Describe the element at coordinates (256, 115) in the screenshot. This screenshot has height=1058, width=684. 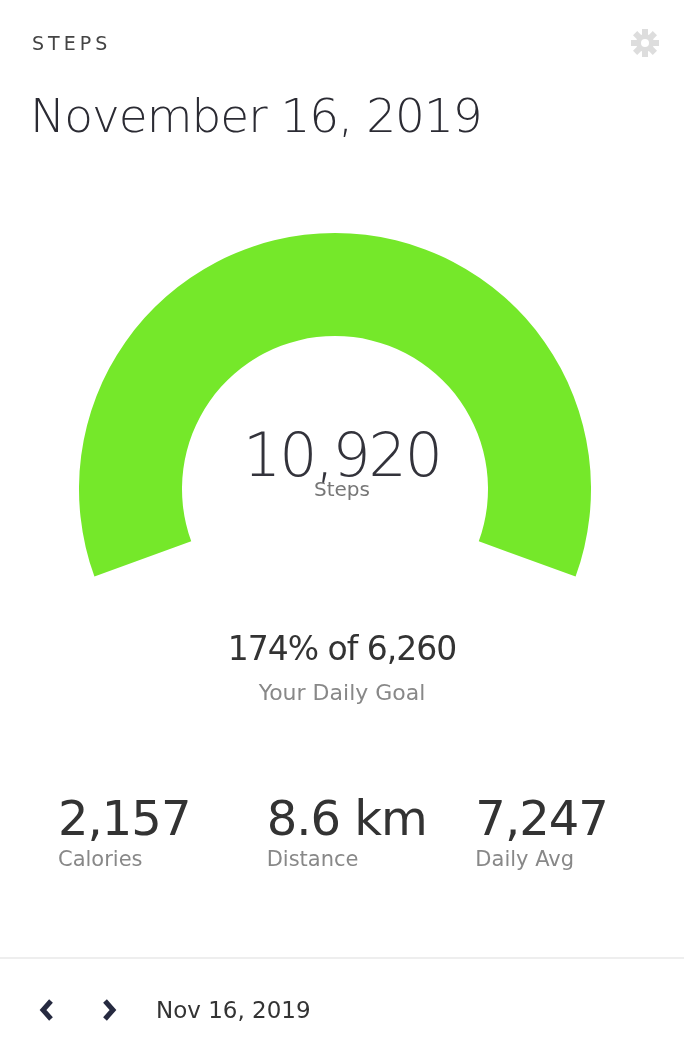
I see `date-heading: November 16, 2019` at that location.